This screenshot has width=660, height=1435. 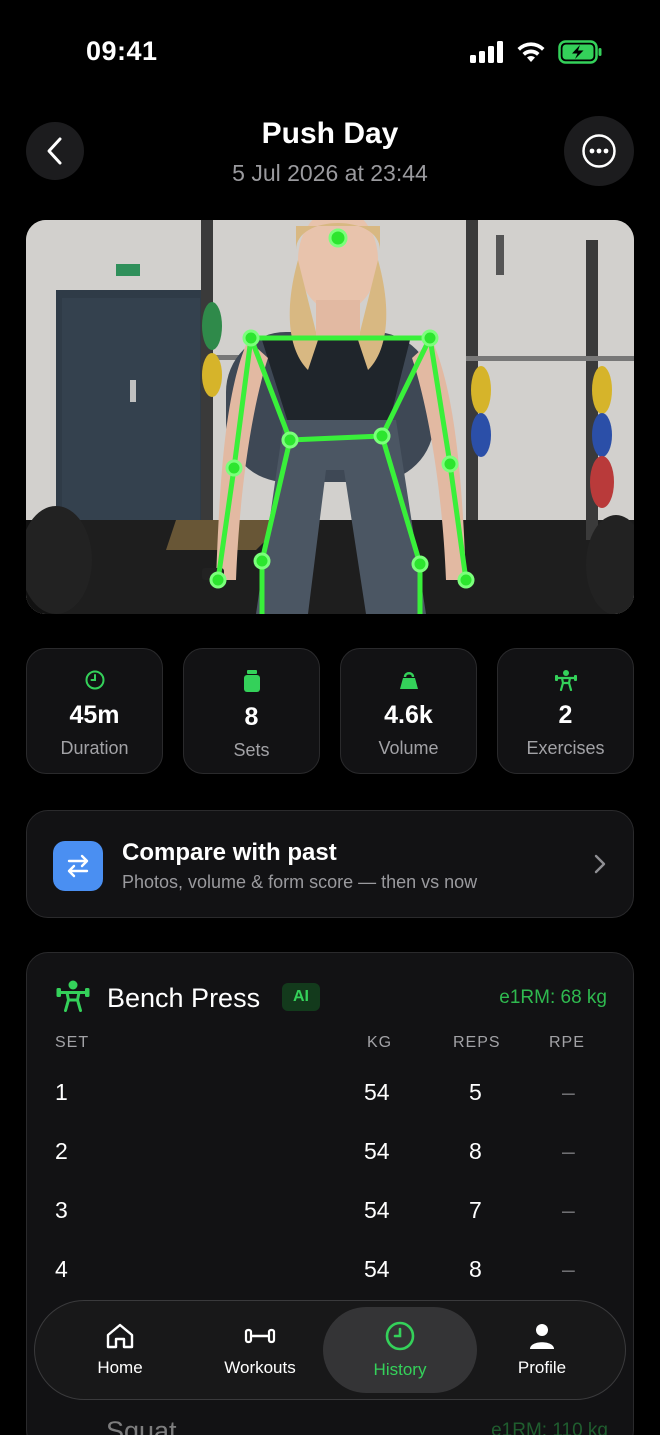 I want to click on set-number: 4, so click(x=61, y=1269).